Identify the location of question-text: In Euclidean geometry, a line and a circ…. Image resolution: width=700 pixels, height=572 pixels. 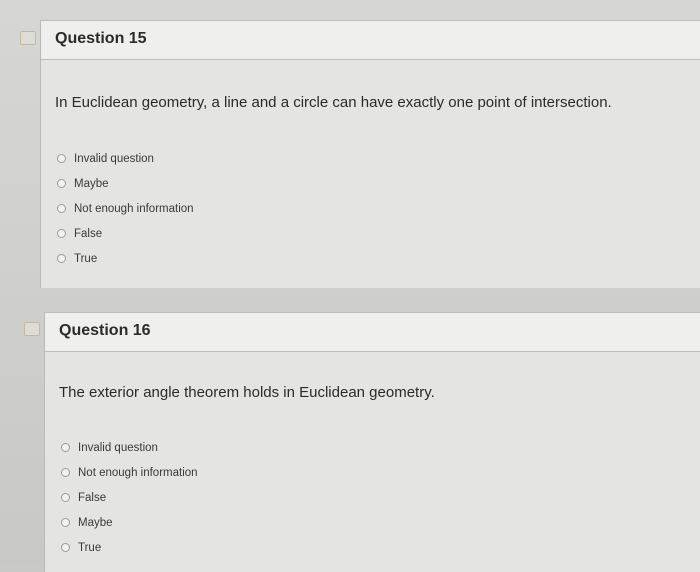
(333, 102).